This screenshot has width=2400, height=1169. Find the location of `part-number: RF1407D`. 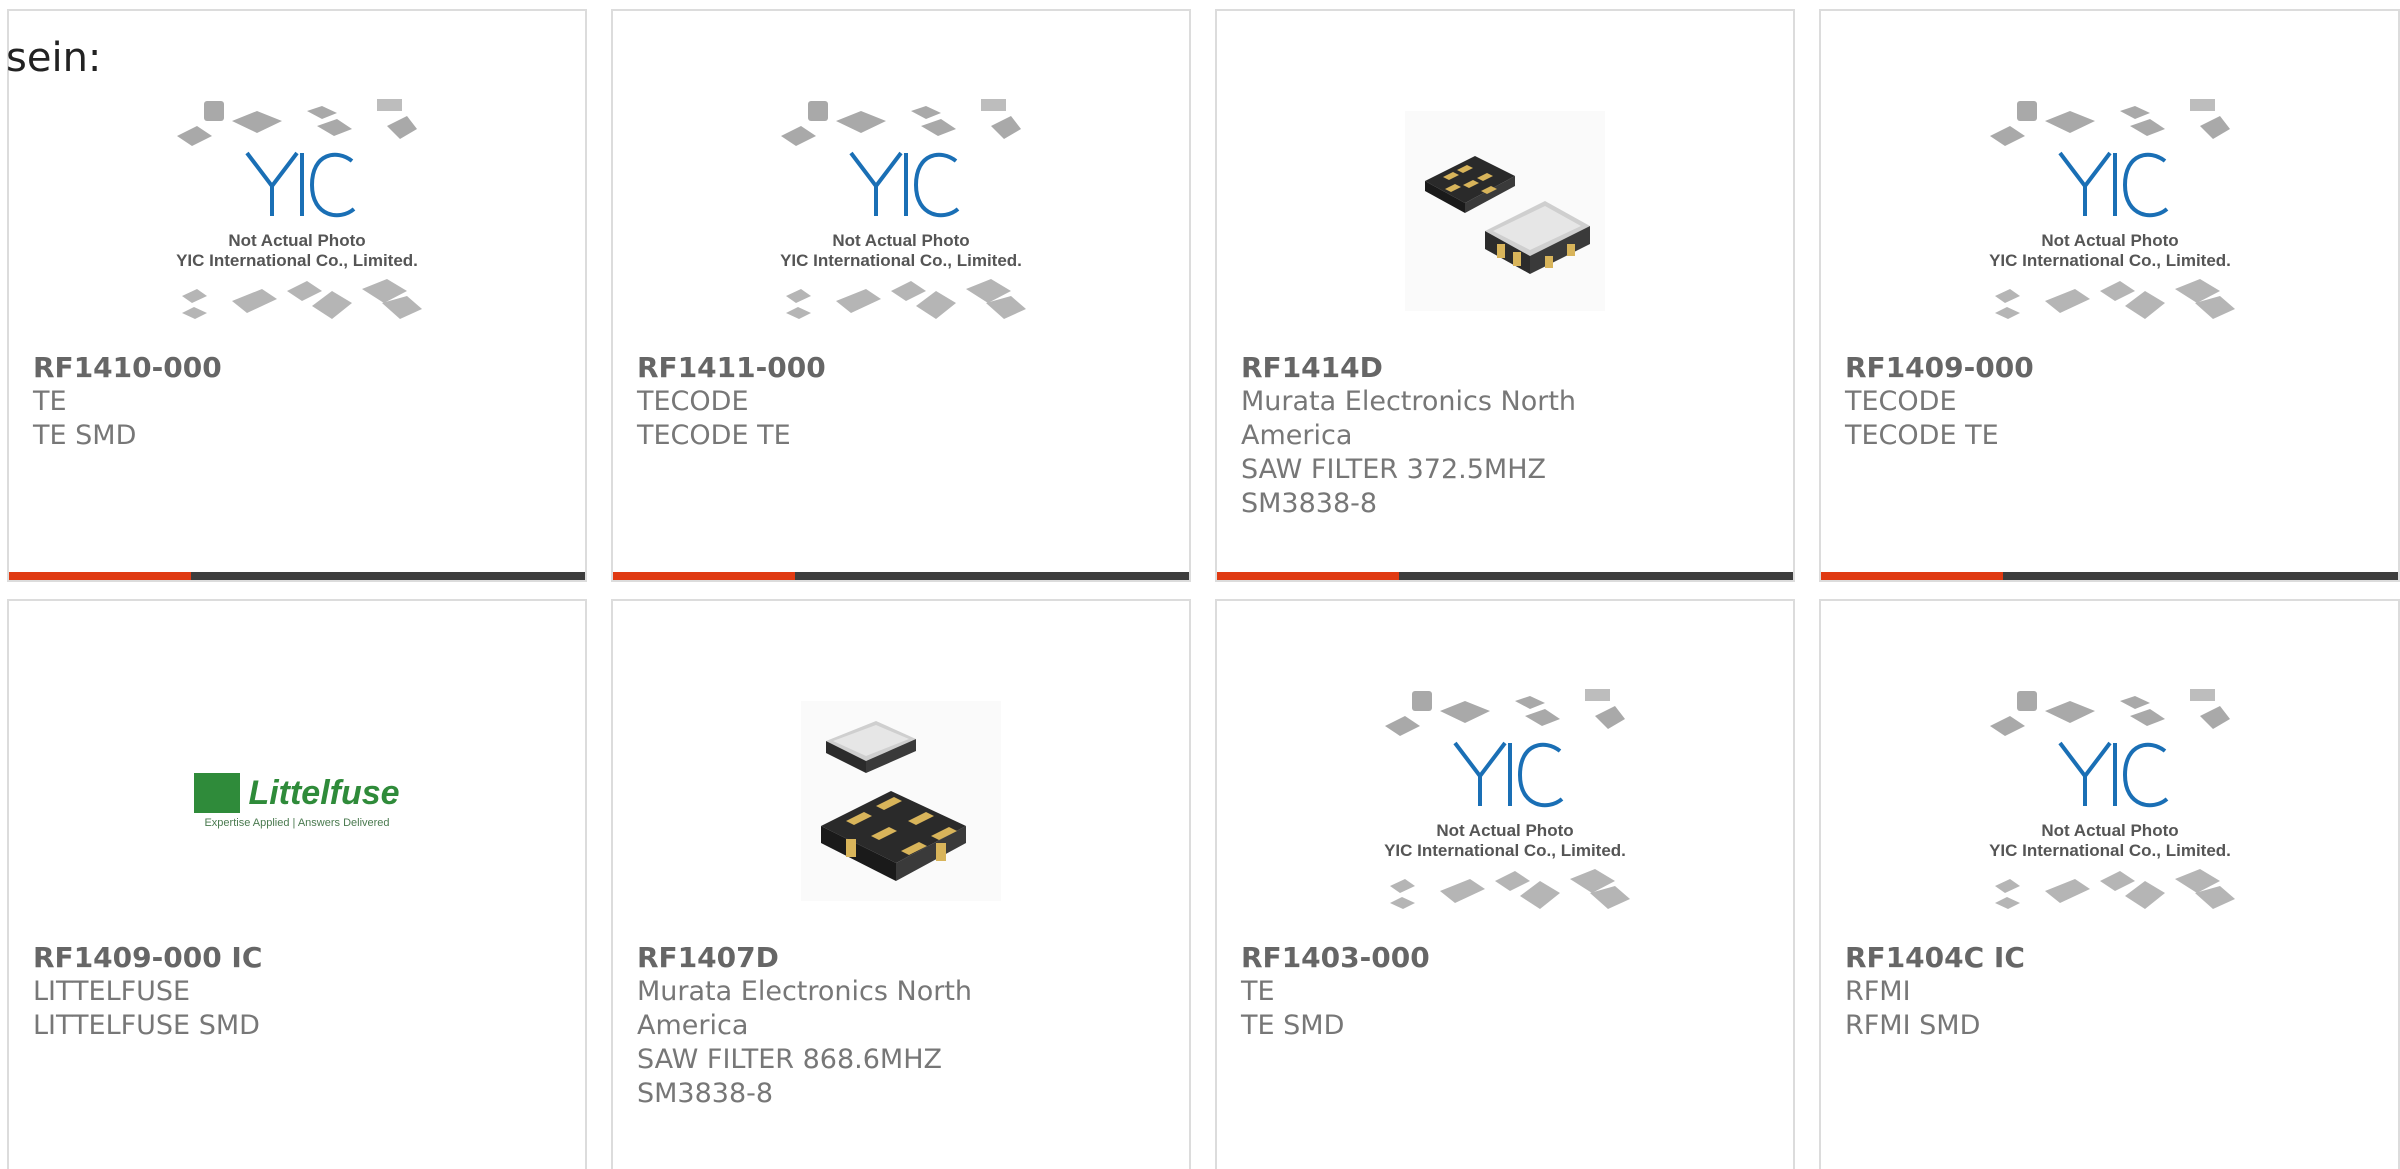

part-number: RF1407D is located at coordinates (847, 958).